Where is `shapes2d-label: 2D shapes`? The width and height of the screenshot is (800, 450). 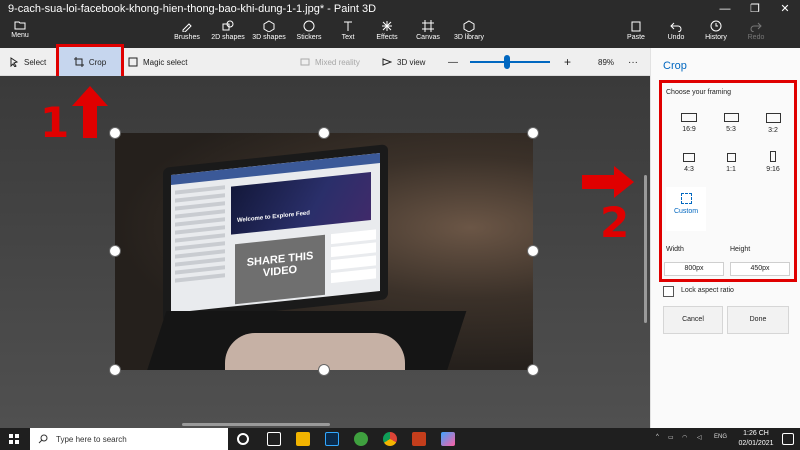 shapes2d-label: 2D shapes is located at coordinates (228, 37).